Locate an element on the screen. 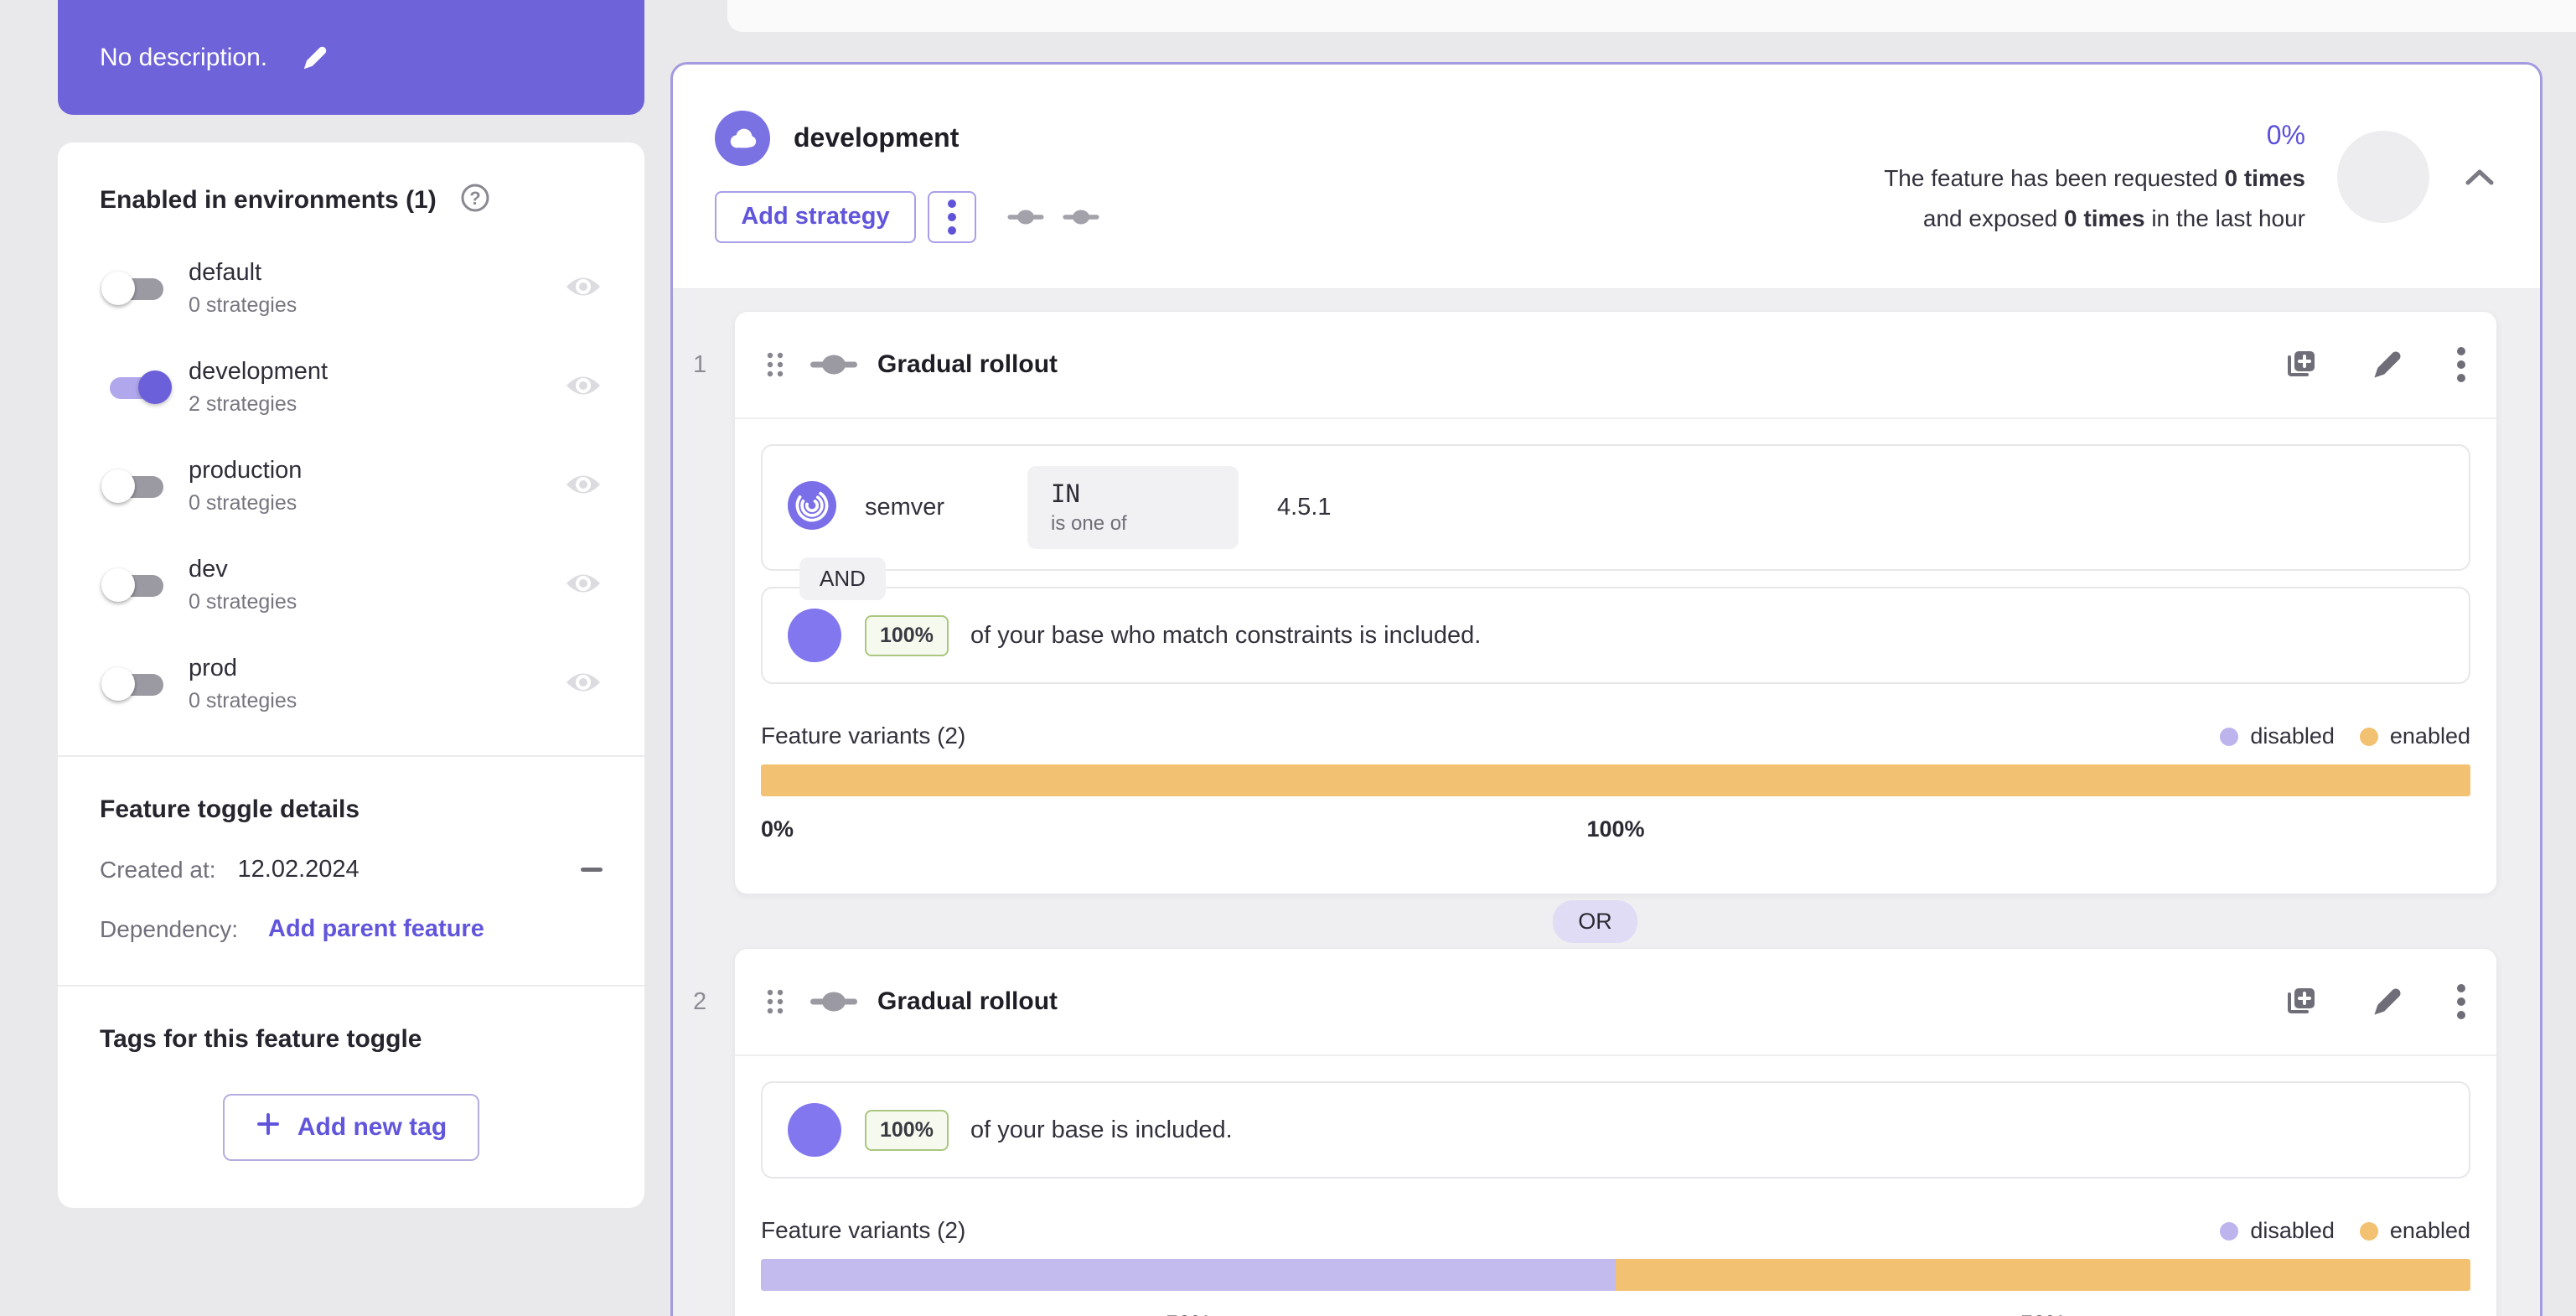  kebab-icon is located at coordinates (952, 217).